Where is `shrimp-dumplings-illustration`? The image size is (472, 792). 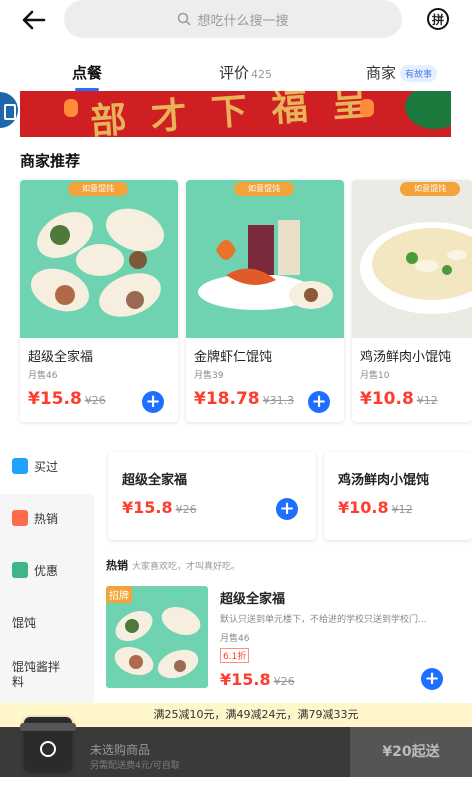 shrimp-dumplings-illustration is located at coordinates (265, 265).